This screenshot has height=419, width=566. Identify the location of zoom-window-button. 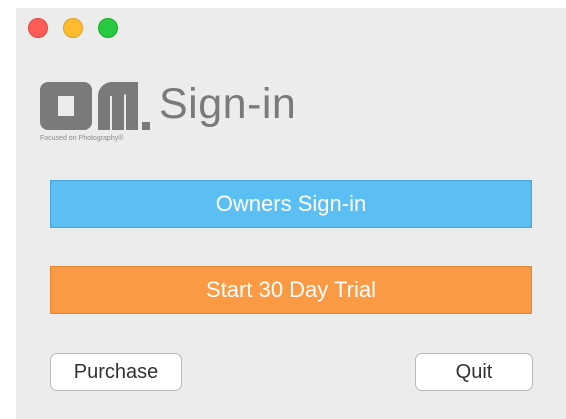
(108, 28).